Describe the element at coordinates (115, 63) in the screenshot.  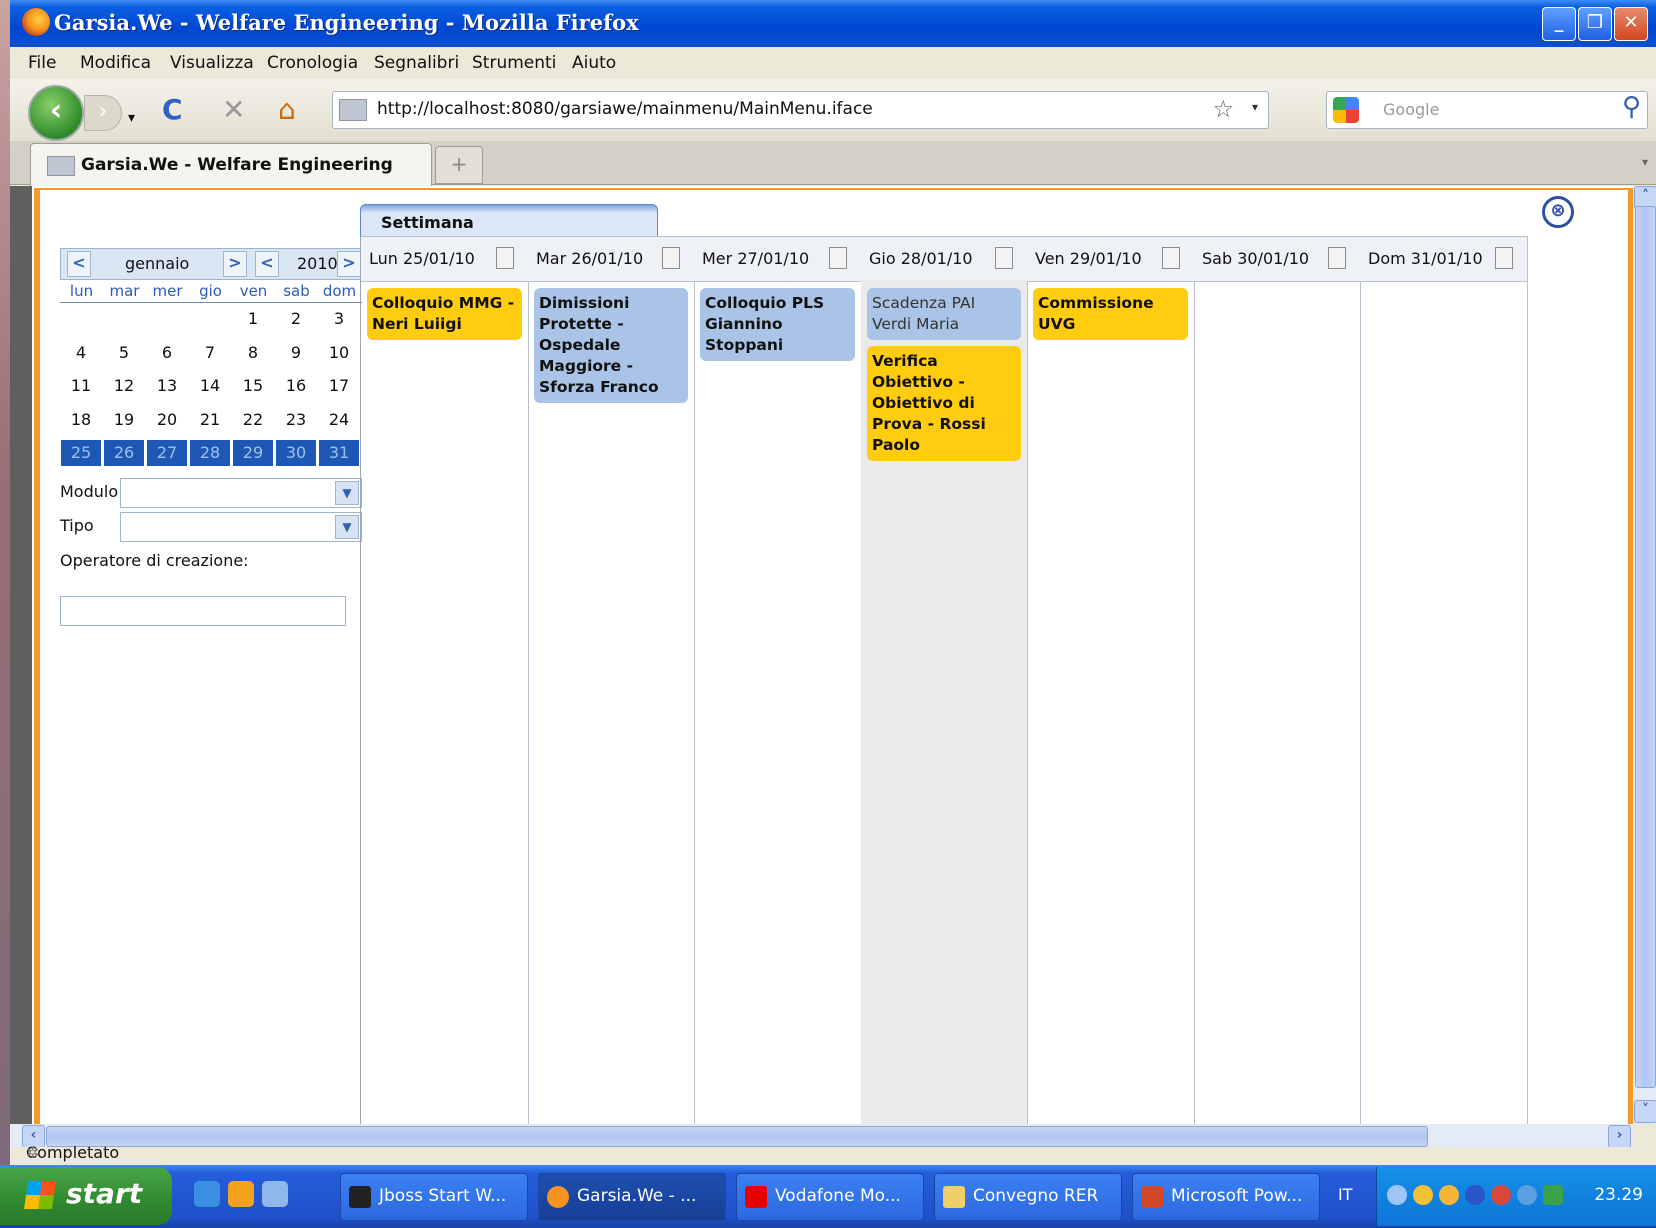
I see `menu-modifica: Modifica` at that location.